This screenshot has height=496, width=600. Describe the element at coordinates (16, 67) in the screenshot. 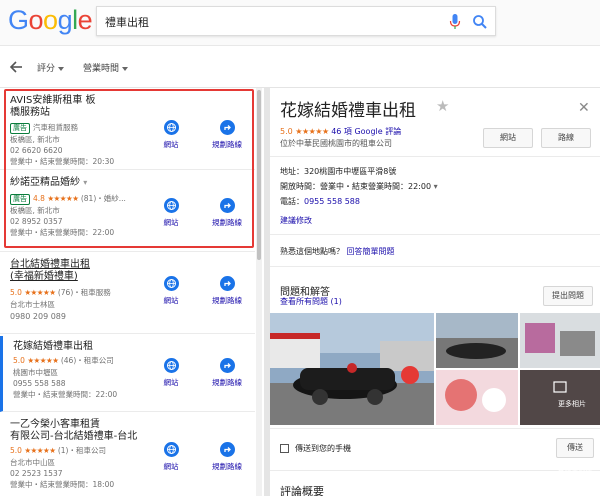

I see `back-arrow-icon` at that location.